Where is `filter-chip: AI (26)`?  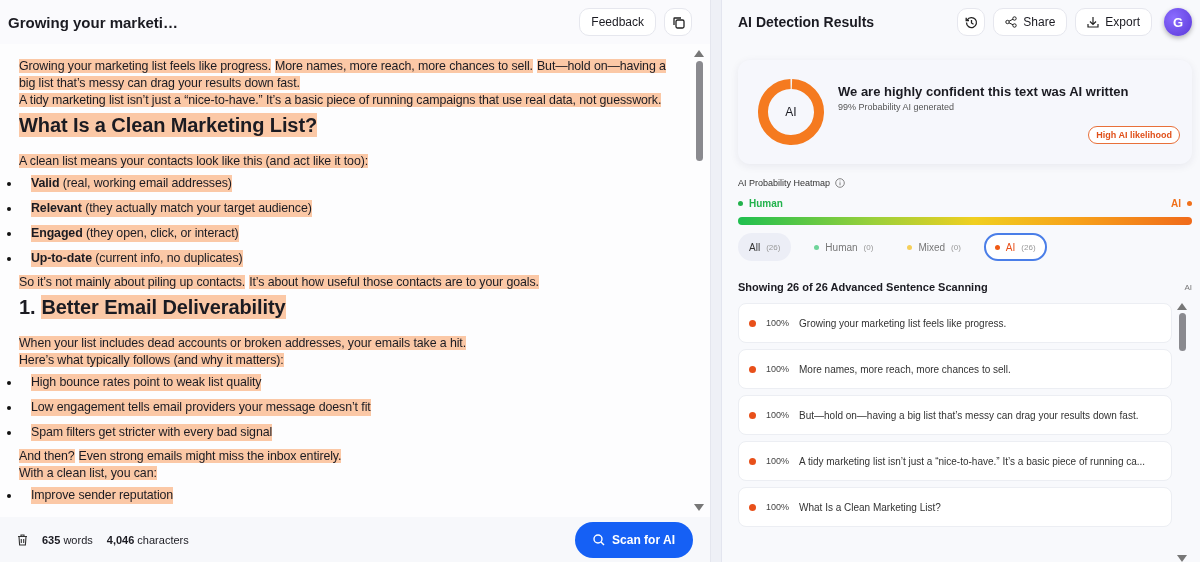 filter-chip: AI (26) is located at coordinates (1015, 247).